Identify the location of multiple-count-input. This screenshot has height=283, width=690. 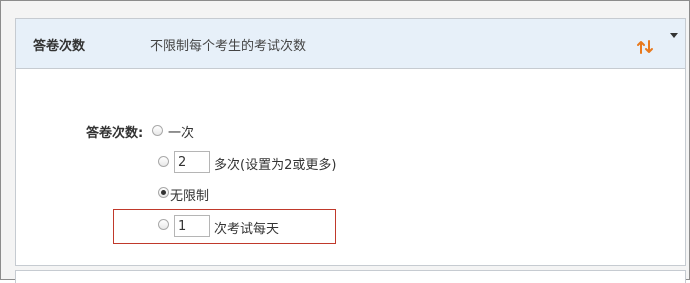
(192, 162).